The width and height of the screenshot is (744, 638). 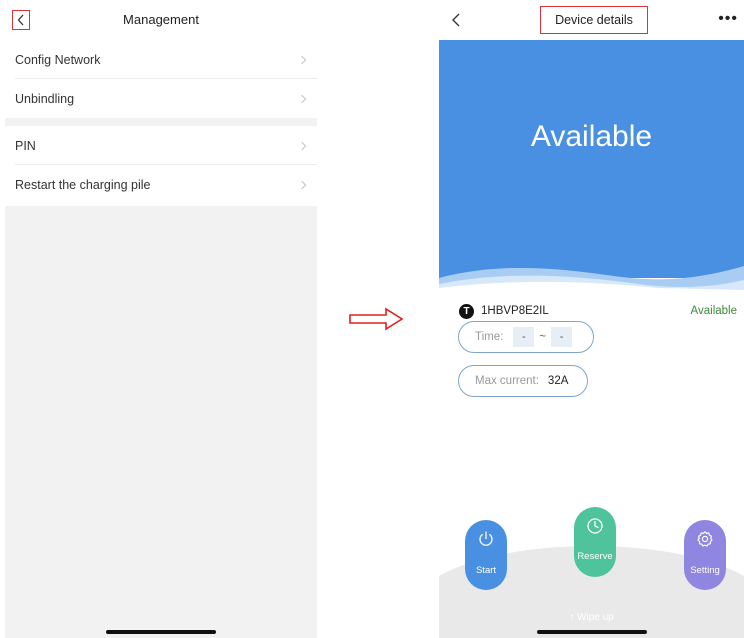 I want to click on power-icon, so click(x=486, y=538).